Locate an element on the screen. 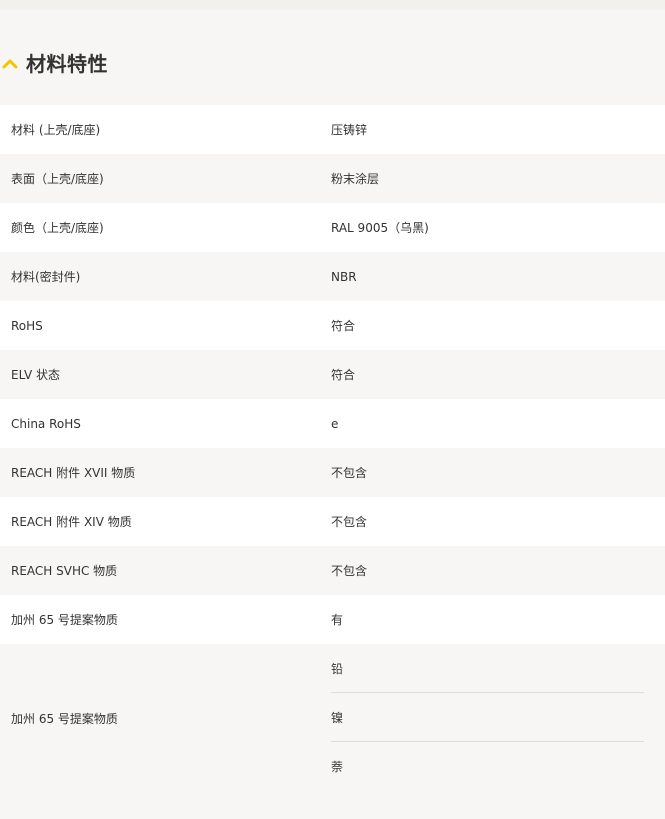 This screenshot has height=819, width=665. row-label: REACH SVHC 物质 is located at coordinates (64, 571).